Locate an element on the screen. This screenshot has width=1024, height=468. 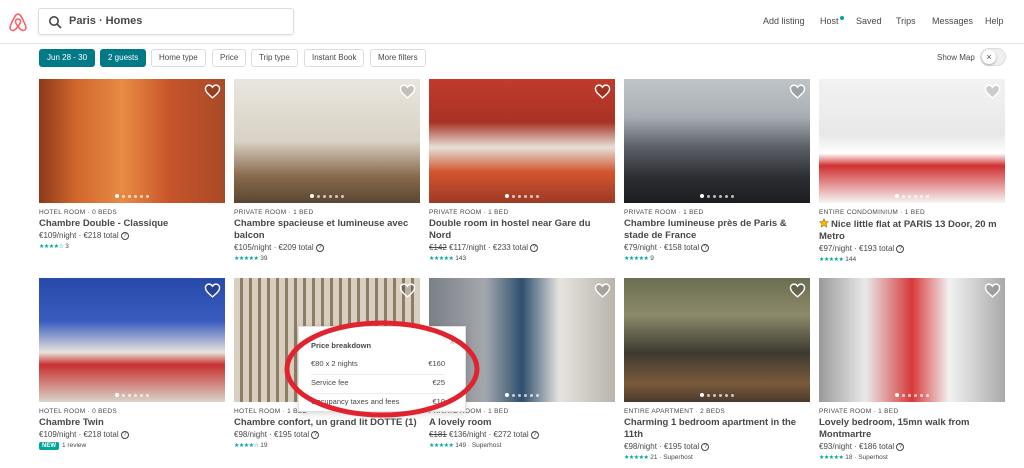
listing-price: €109/night · €218 total ? is located at coordinates (132, 434).